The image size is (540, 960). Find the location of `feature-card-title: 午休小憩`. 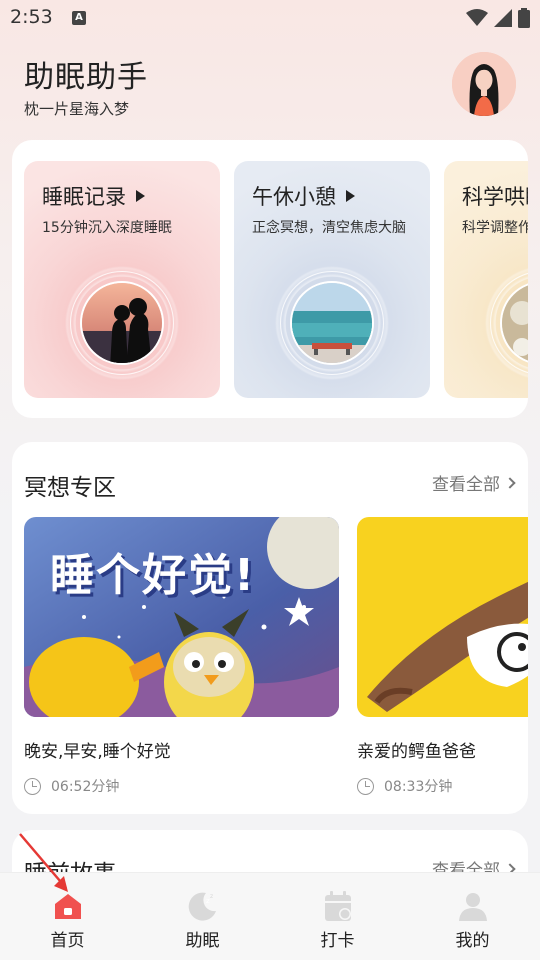

feature-card-title: 午休小憩 is located at coordinates (294, 197).